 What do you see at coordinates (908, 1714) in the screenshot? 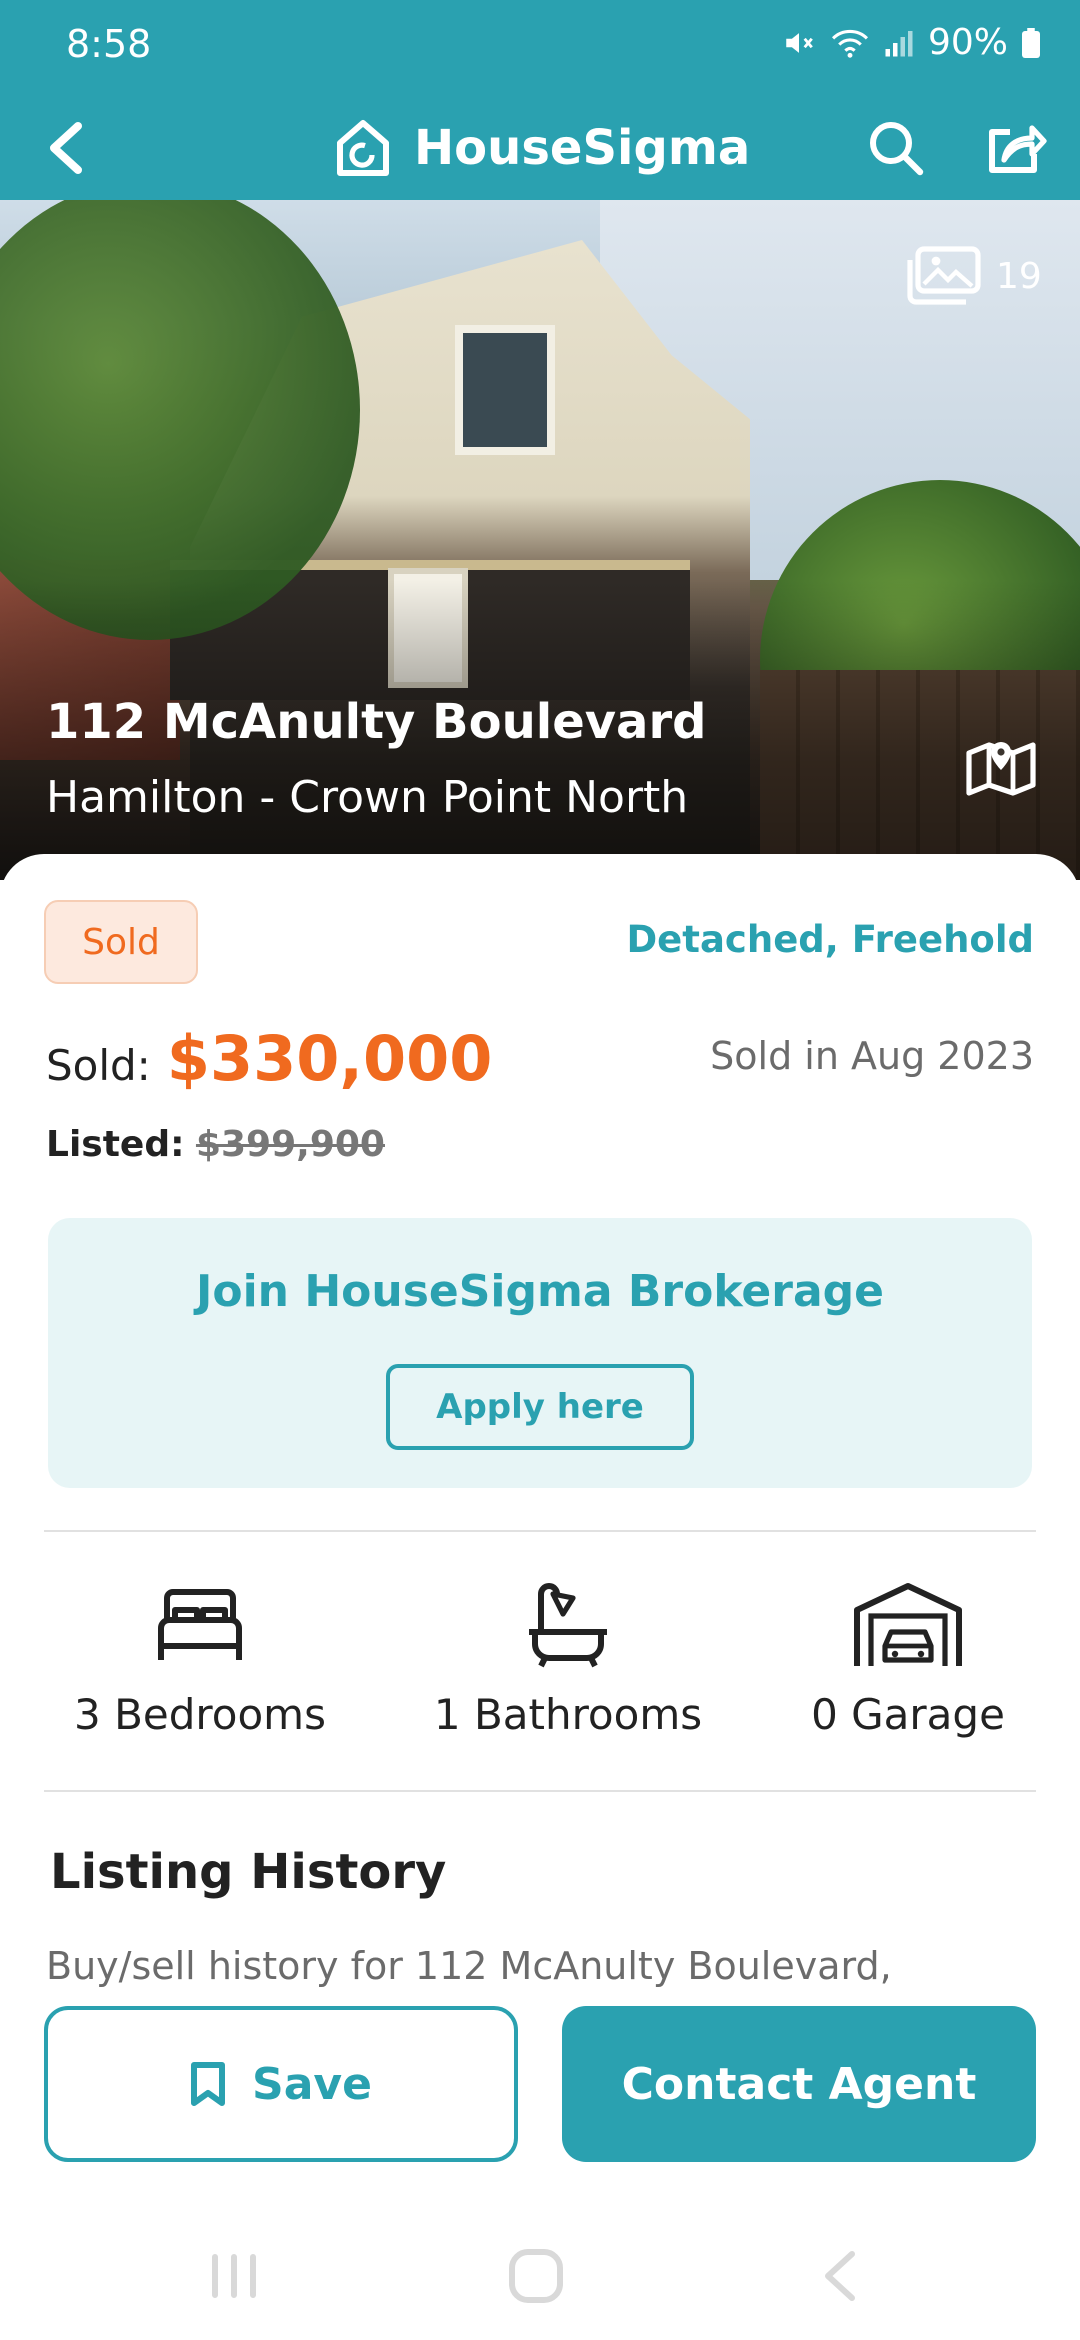
I see `garage-label: 0 Garage` at bounding box center [908, 1714].